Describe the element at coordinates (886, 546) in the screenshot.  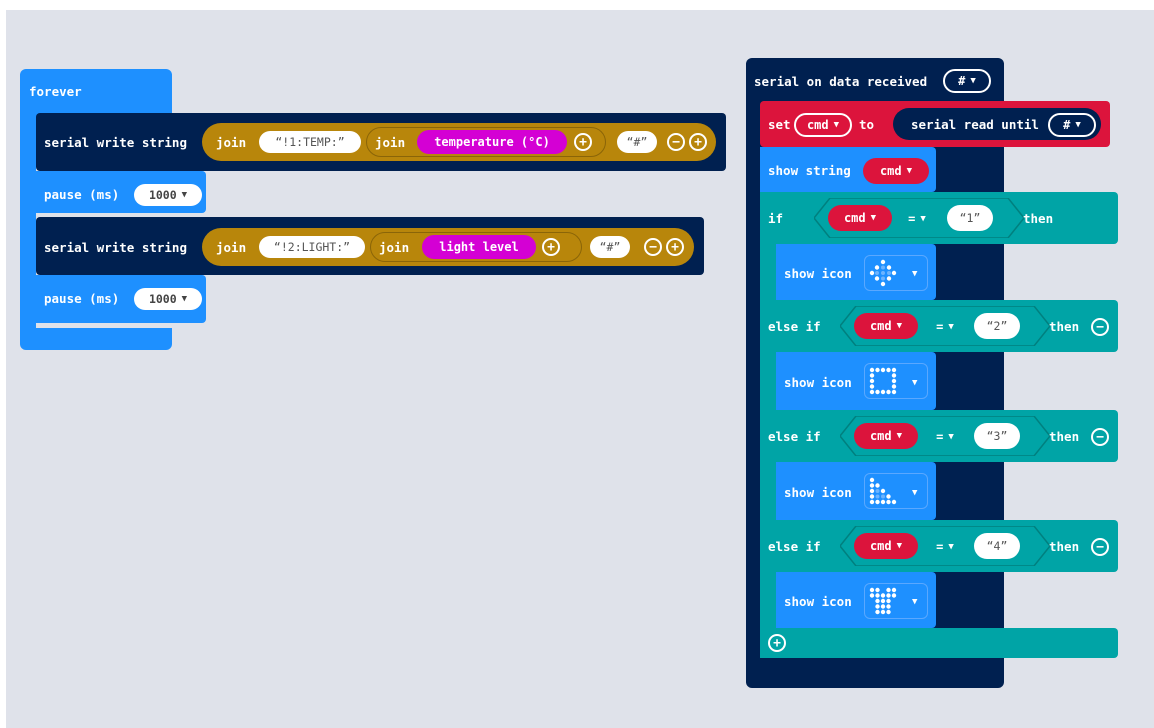
I see `compare-variable-4: cmd ▼` at that location.